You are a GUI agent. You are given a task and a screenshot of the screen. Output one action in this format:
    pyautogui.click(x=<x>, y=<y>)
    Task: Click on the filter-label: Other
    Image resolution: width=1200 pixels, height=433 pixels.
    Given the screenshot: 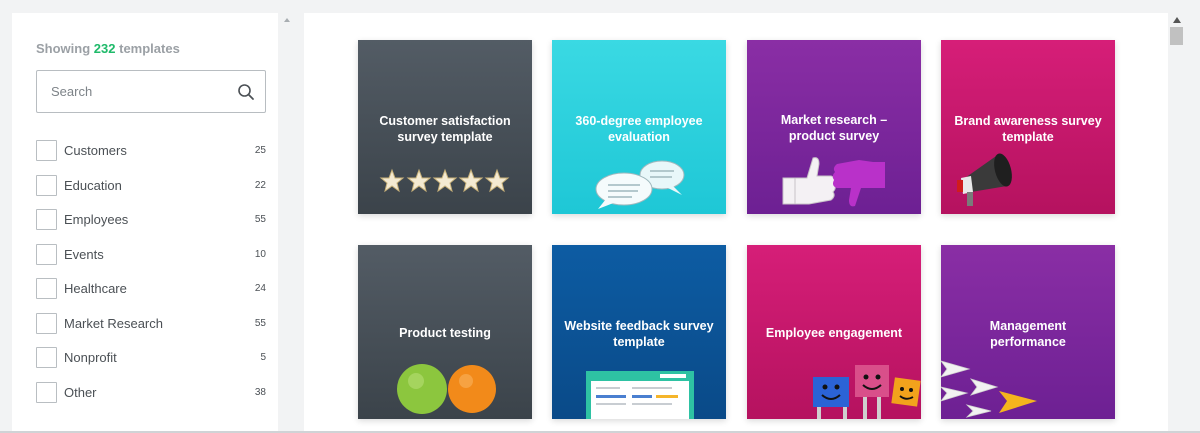 What is the action you would take?
    pyautogui.click(x=80, y=392)
    